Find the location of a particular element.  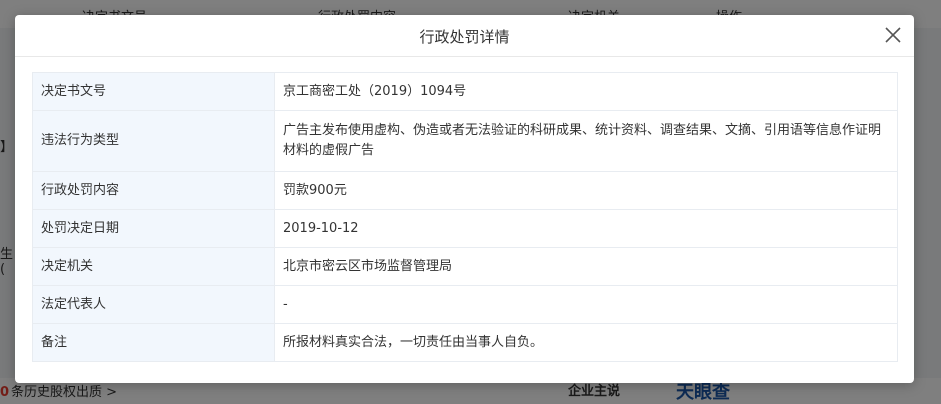

modal-header: 行政处罚详情 is located at coordinates (464, 36).